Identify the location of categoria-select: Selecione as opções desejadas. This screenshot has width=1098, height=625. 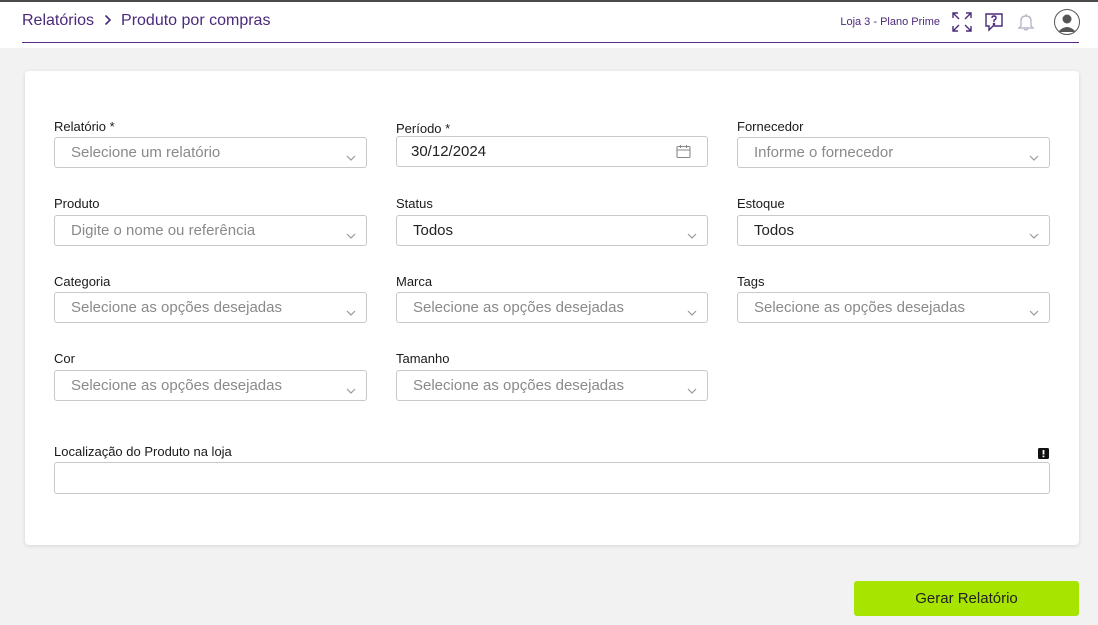
(210, 307).